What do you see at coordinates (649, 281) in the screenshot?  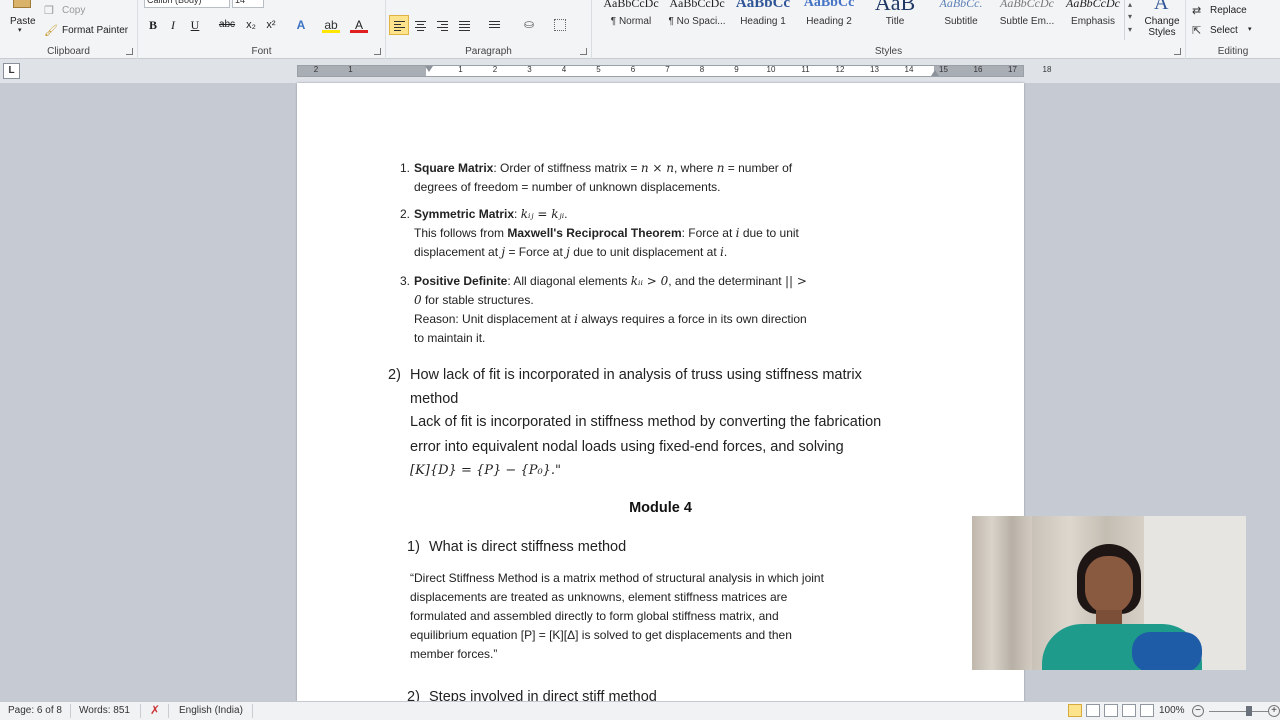 I see `math-expression: kᵢᵢ > 0` at bounding box center [649, 281].